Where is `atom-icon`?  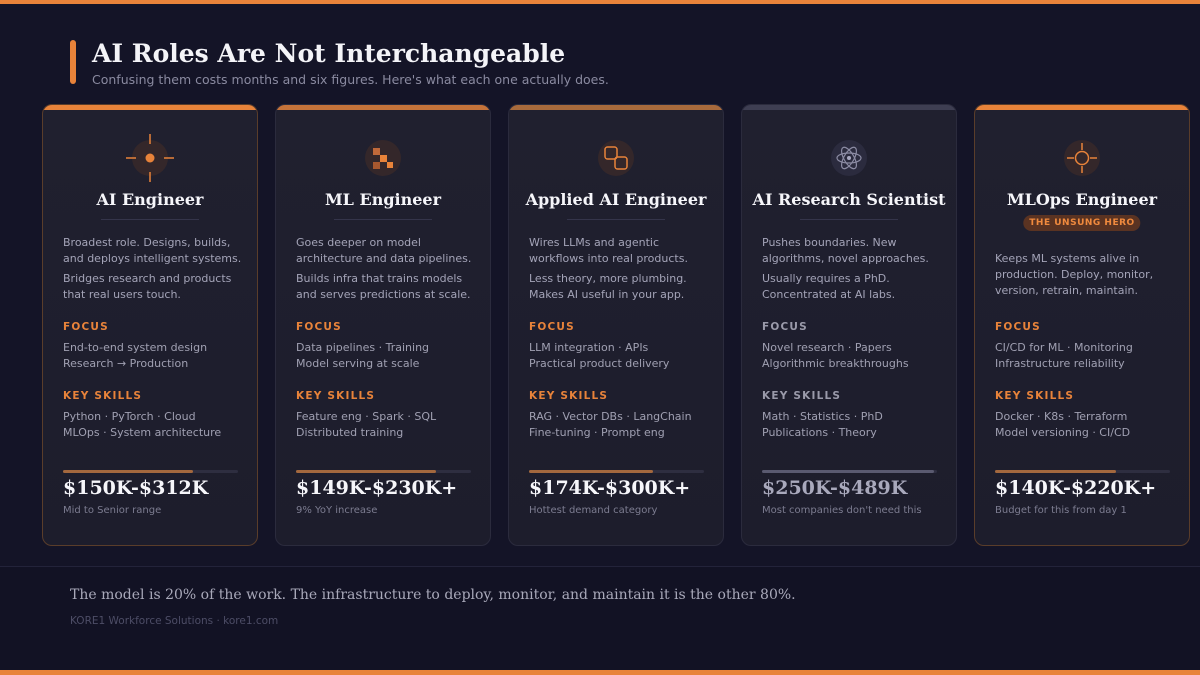 atom-icon is located at coordinates (849, 158).